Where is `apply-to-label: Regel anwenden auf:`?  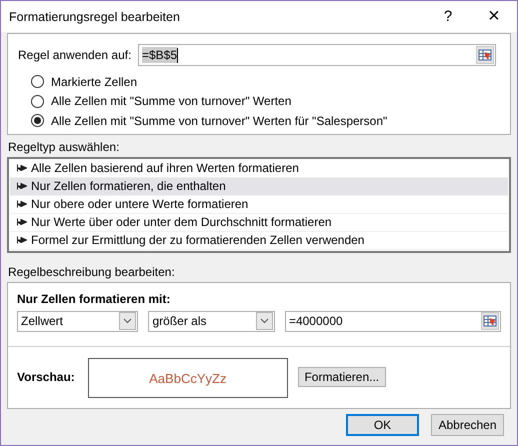 apply-to-label: Regel anwenden auf: is located at coordinates (74, 55).